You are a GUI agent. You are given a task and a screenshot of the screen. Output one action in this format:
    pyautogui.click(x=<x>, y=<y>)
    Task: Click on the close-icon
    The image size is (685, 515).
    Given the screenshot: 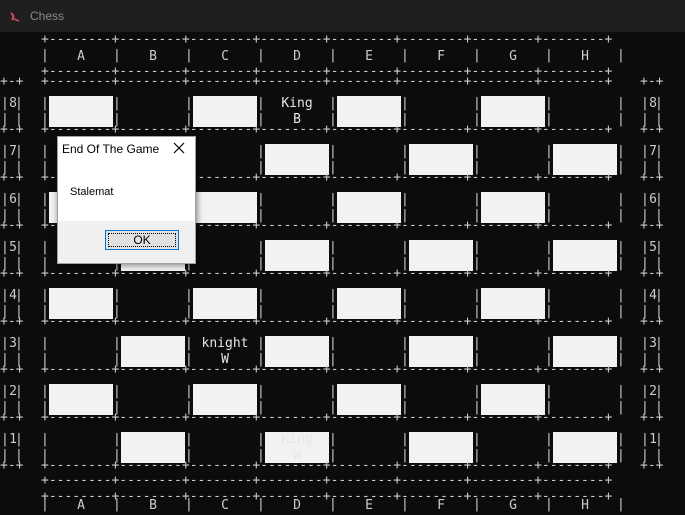 What is the action you would take?
    pyautogui.click(x=179, y=148)
    